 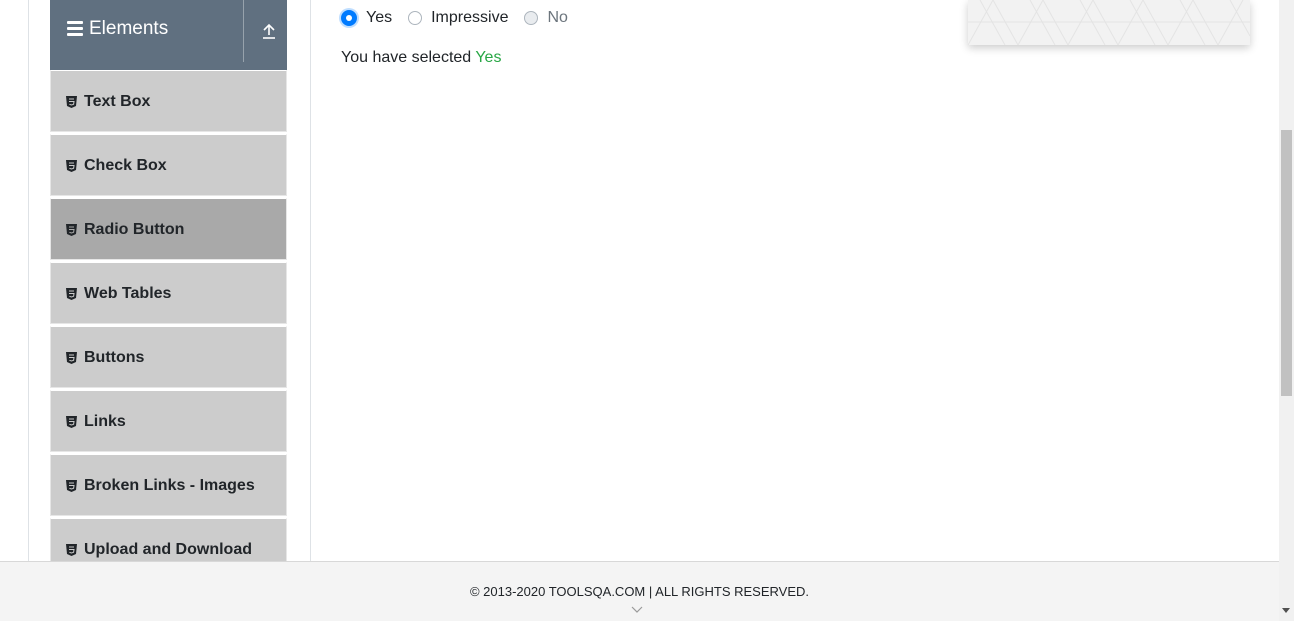 I want to click on menu-item-broken-links-images: Broken Links - Images, so click(x=168, y=485).